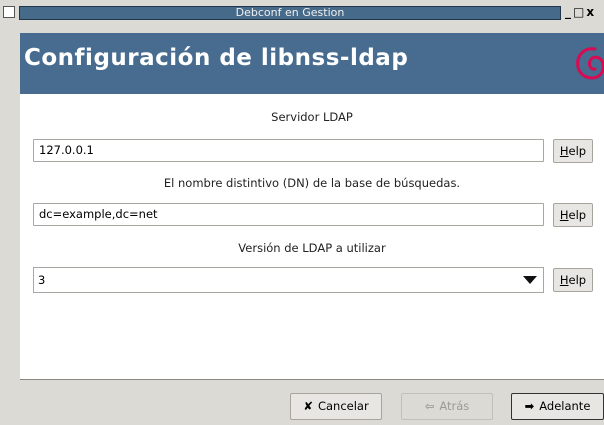  Describe the element at coordinates (9, 12) in the screenshot. I see `window-menu-icon` at that location.